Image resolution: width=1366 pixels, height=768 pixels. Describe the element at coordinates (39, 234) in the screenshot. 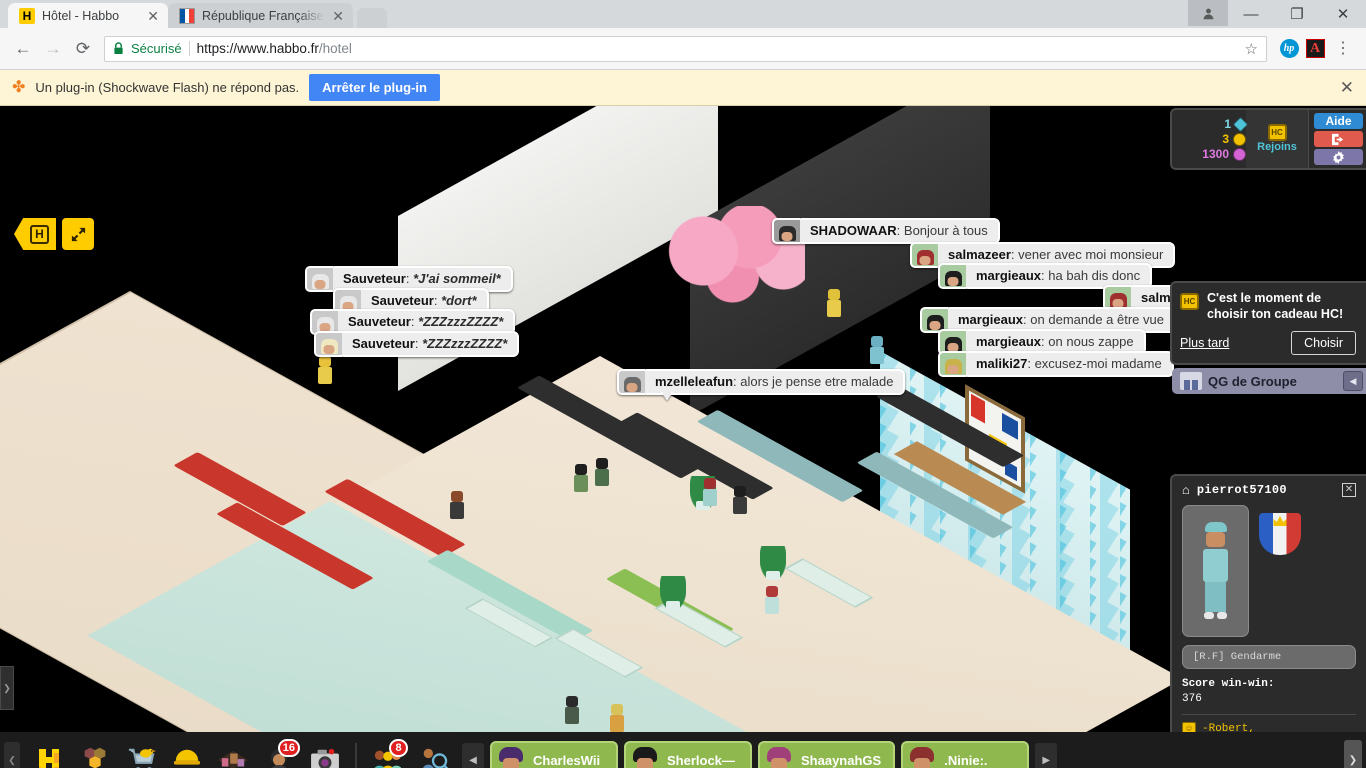

I see `habbo-logo-icon: H` at that location.